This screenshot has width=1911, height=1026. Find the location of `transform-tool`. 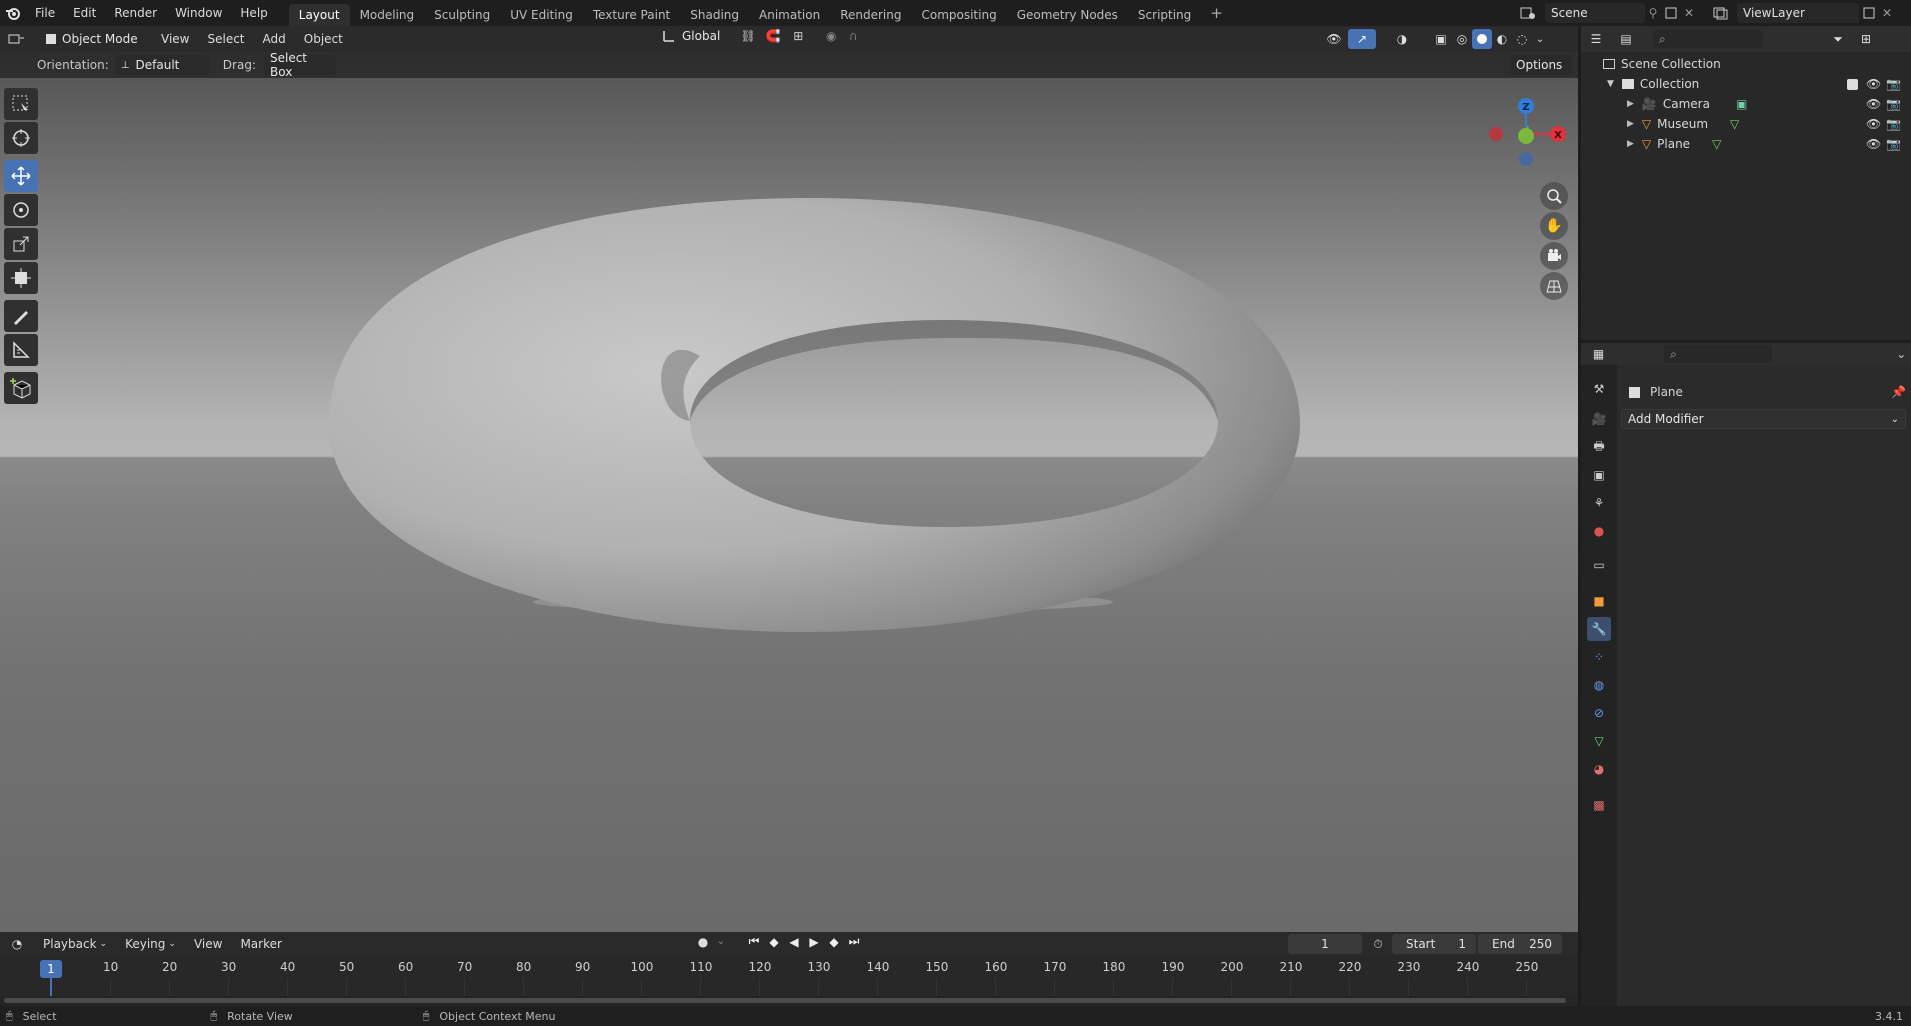

transform-tool is located at coordinates (21, 278).